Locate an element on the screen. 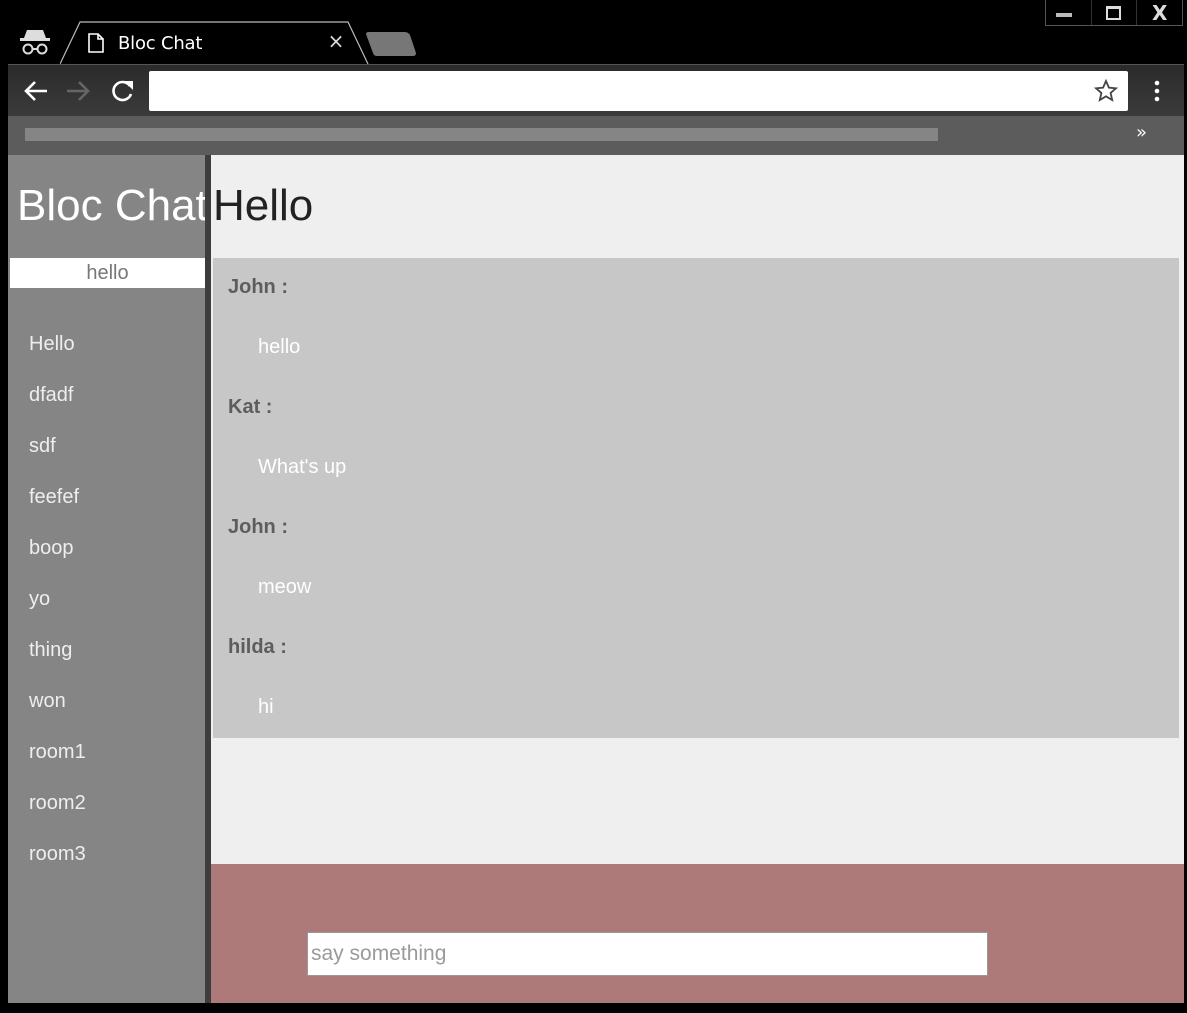 Image resolution: width=1187 pixels, height=1013 pixels. maximize-button is located at coordinates (1113, 12).